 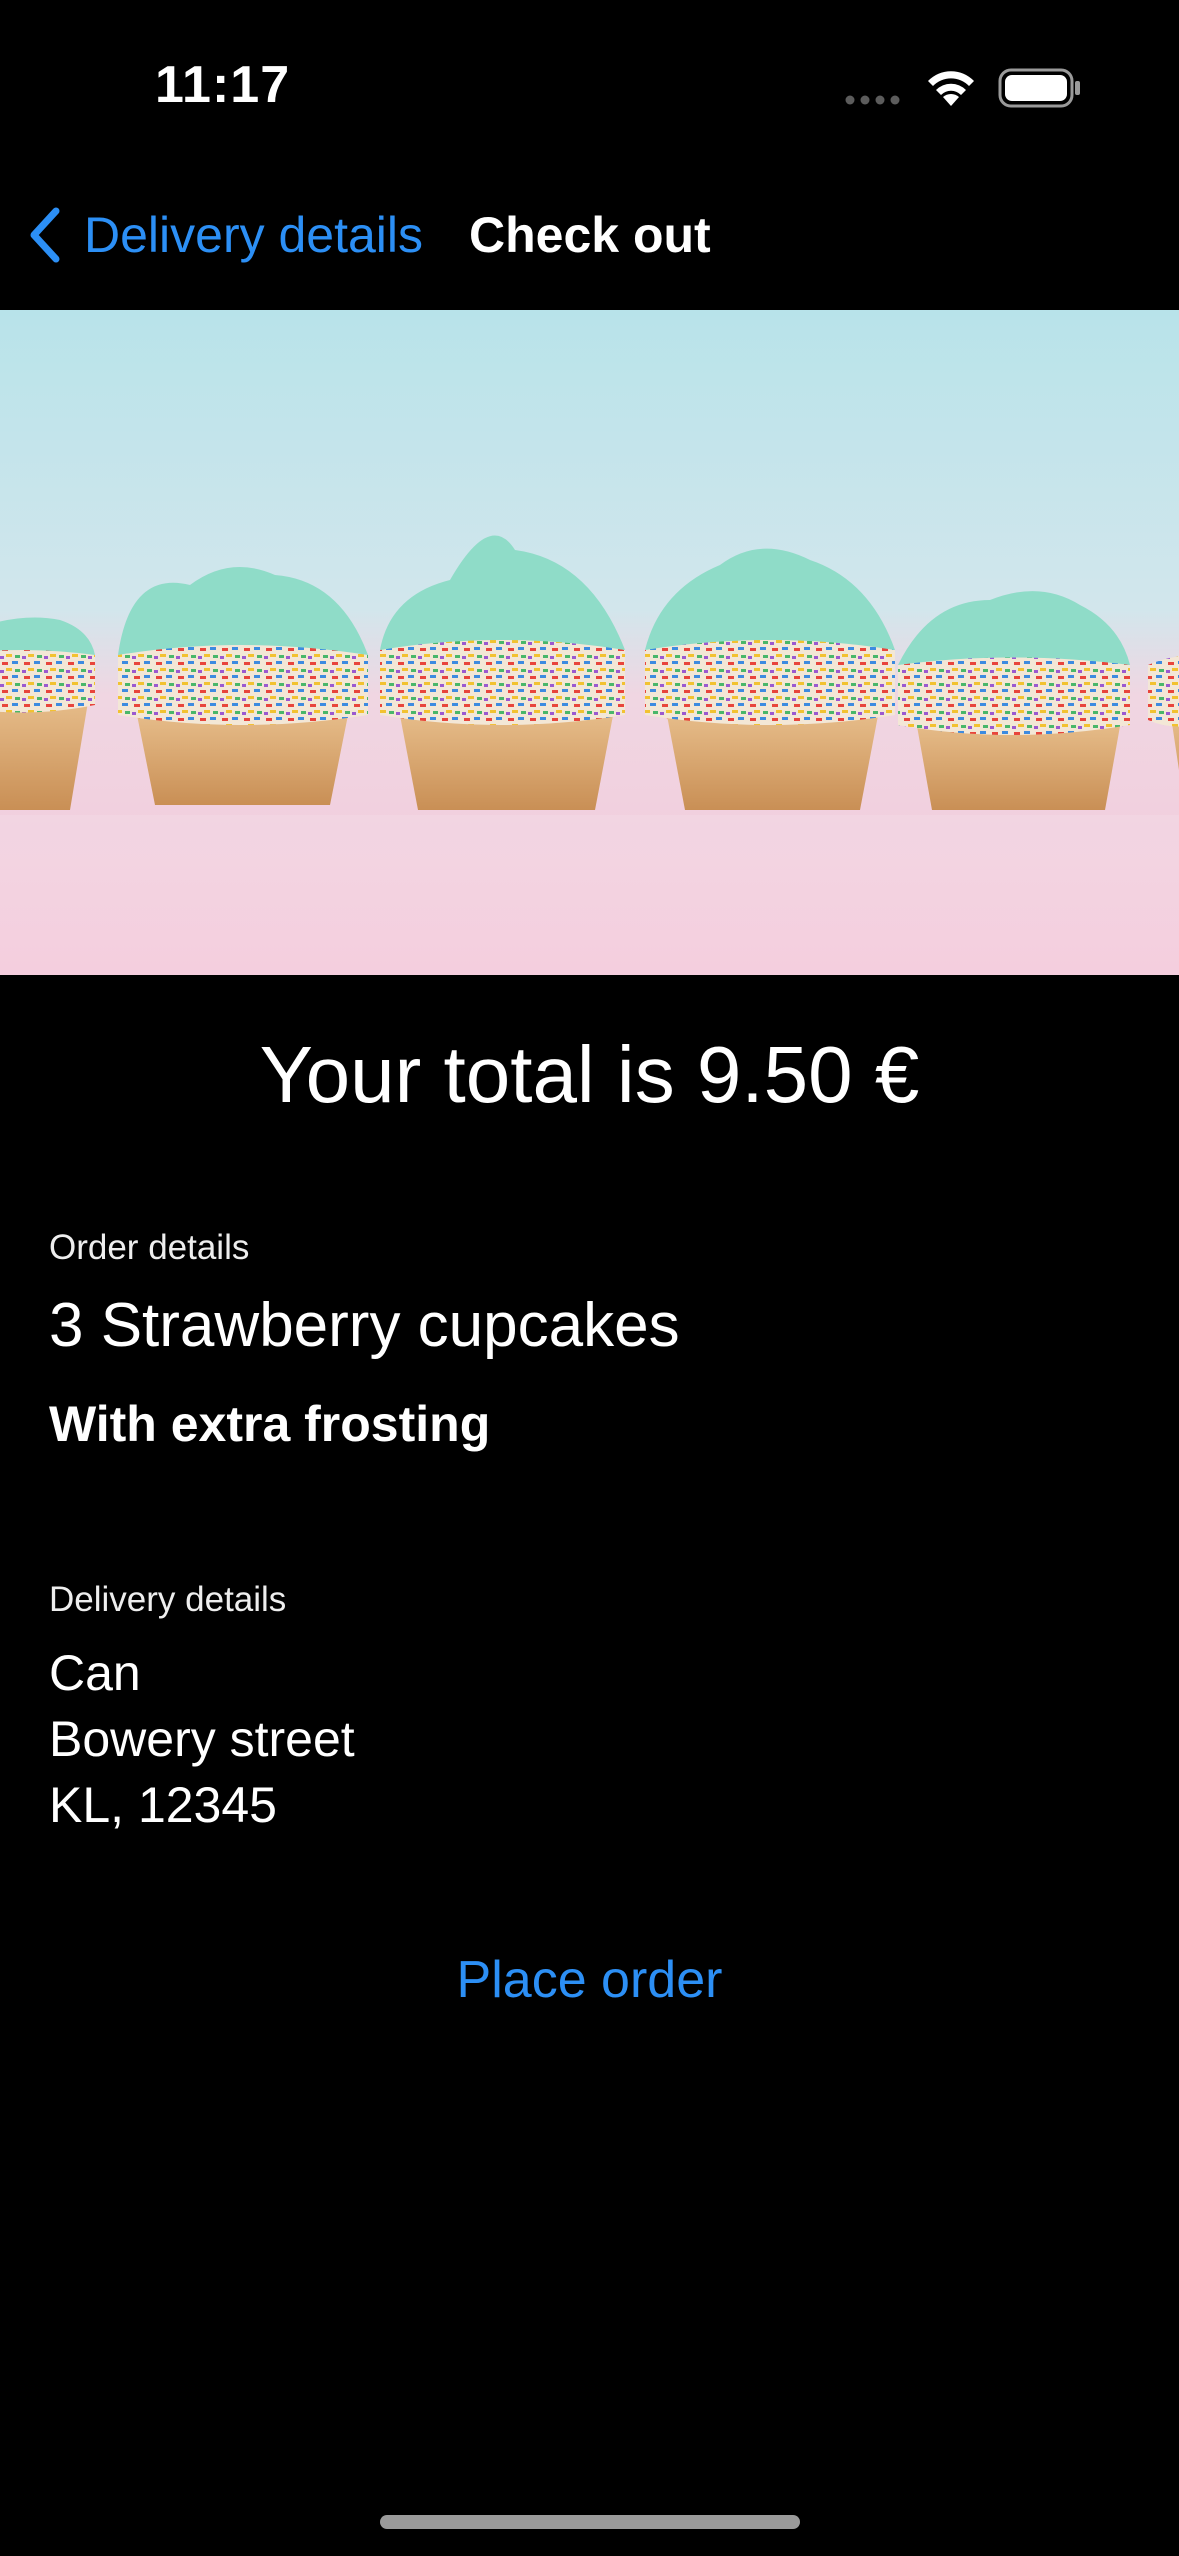 What do you see at coordinates (1039, 88) in the screenshot?
I see `battery-icon` at bounding box center [1039, 88].